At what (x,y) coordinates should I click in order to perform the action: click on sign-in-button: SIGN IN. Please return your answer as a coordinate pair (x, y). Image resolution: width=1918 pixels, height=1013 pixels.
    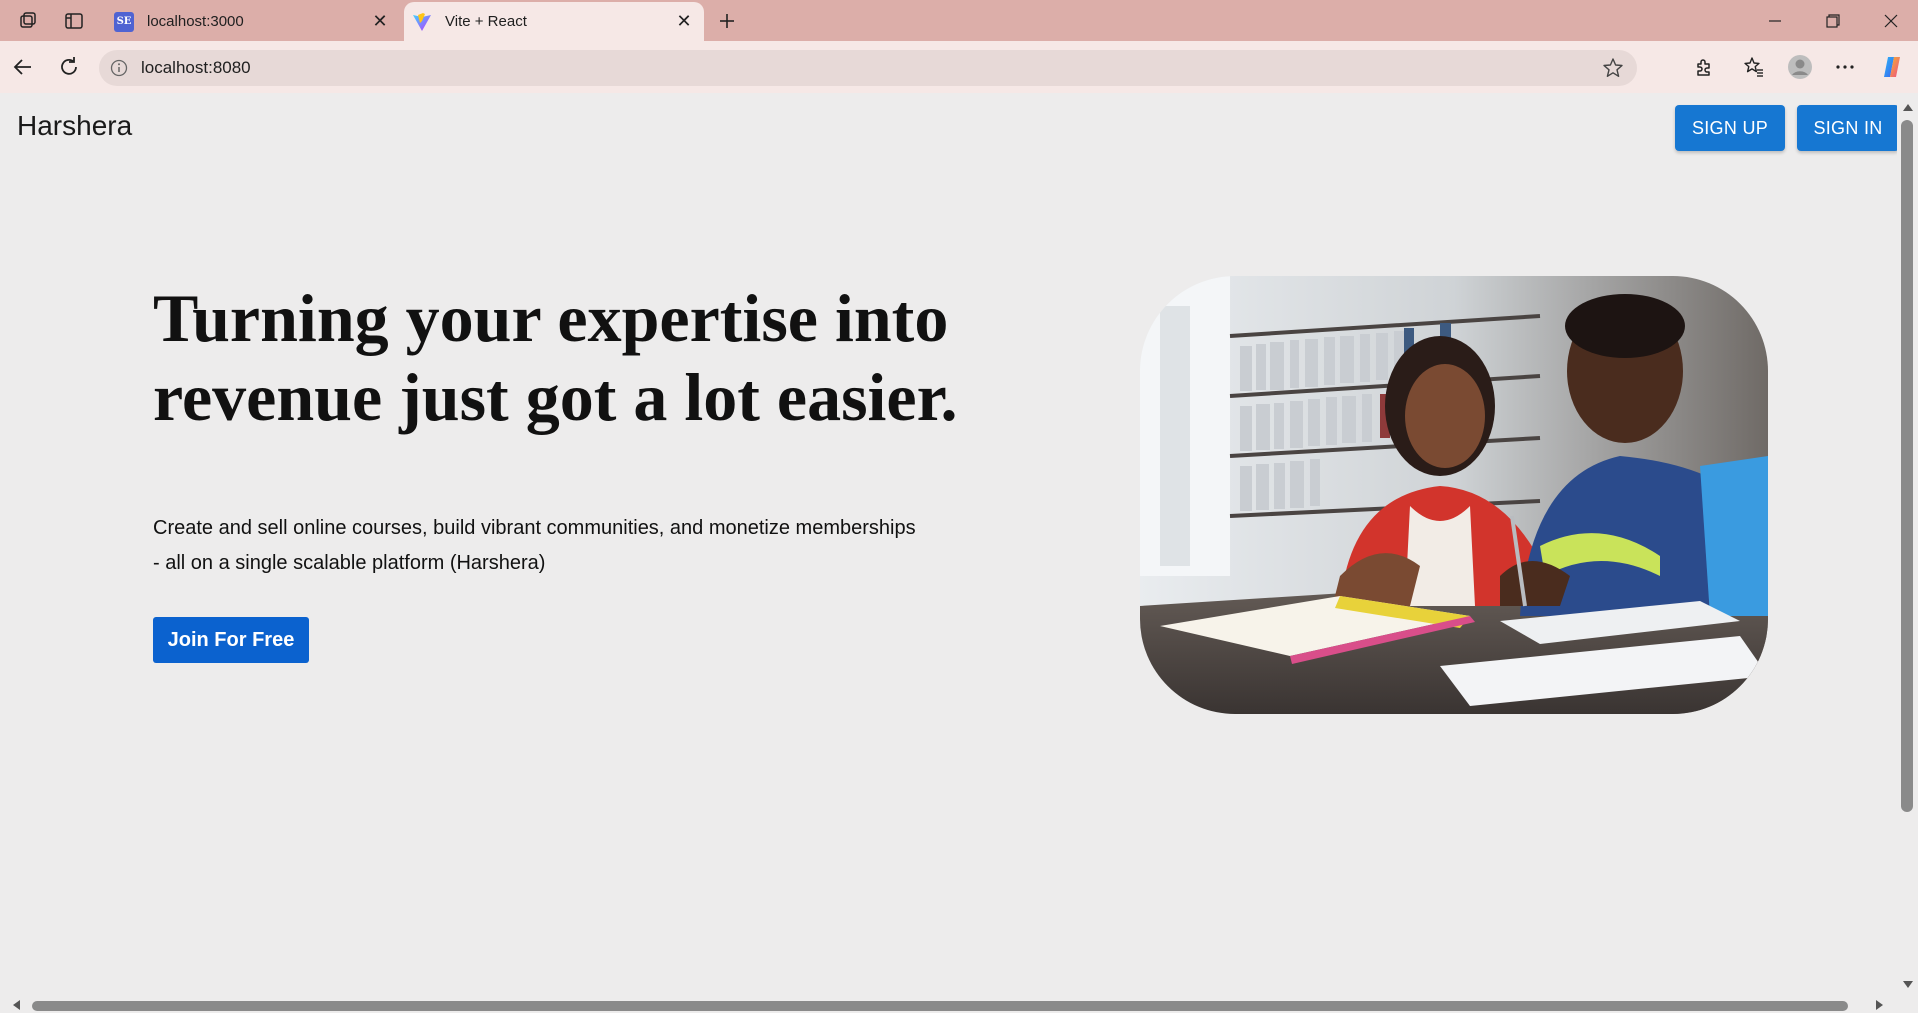
    Looking at the image, I should click on (1847, 128).